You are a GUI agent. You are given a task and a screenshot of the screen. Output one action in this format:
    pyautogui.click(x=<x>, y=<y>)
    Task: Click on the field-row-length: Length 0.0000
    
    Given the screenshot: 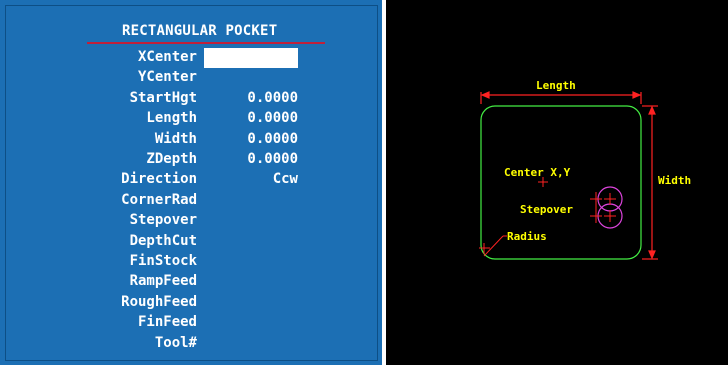 What is the action you would take?
    pyautogui.click(x=186, y=119)
    